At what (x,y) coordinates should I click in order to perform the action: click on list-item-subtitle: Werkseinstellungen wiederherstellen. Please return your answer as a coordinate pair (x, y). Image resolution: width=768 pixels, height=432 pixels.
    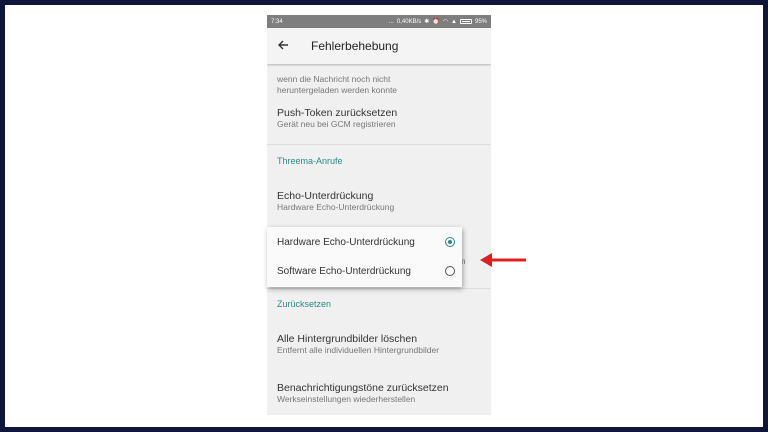
    Looking at the image, I should click on (346, 399).